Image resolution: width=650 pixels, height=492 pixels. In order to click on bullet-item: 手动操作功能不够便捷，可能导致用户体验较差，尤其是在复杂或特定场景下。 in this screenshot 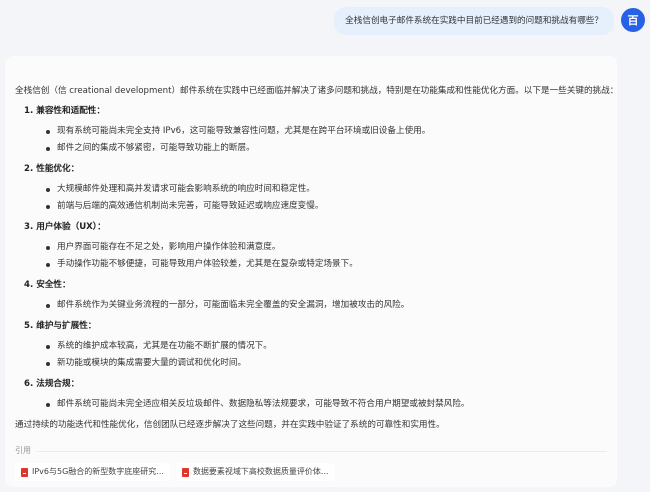, I will do `click(326, 264)`.